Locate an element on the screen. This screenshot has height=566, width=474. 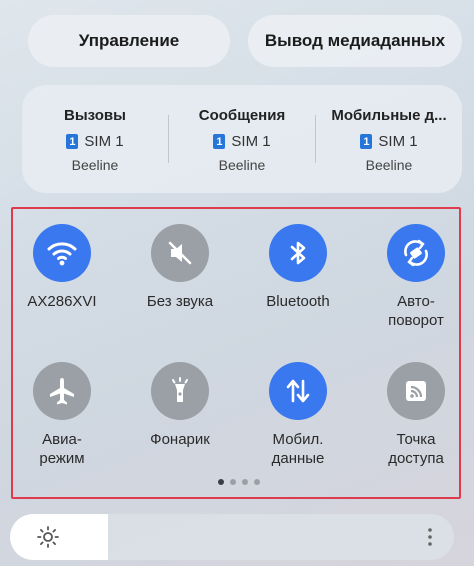
sim-calls-carrier: Beeline is located at coordinates (95, 165).